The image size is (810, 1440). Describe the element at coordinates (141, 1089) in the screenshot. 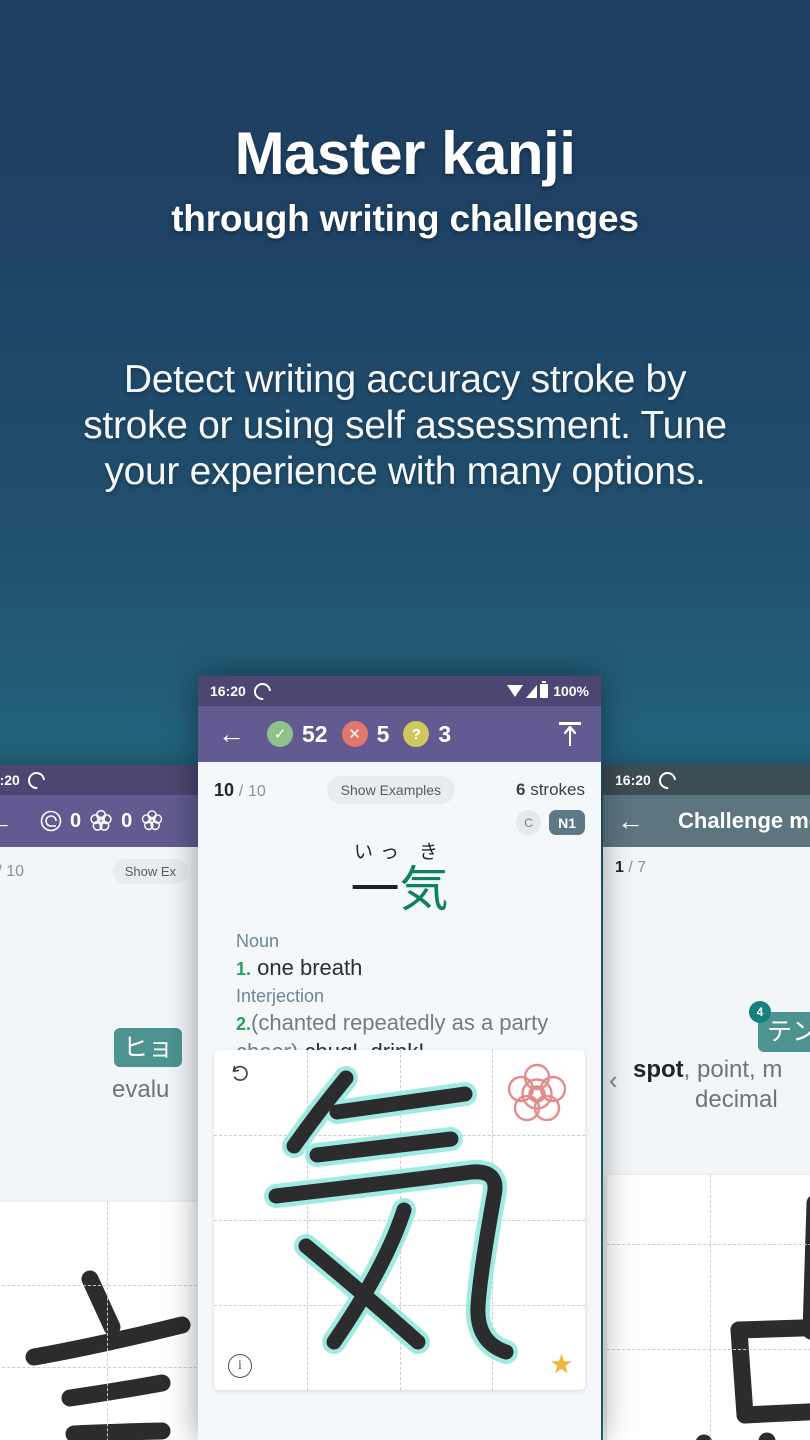

I see `left-gloss: evalu` at that location.